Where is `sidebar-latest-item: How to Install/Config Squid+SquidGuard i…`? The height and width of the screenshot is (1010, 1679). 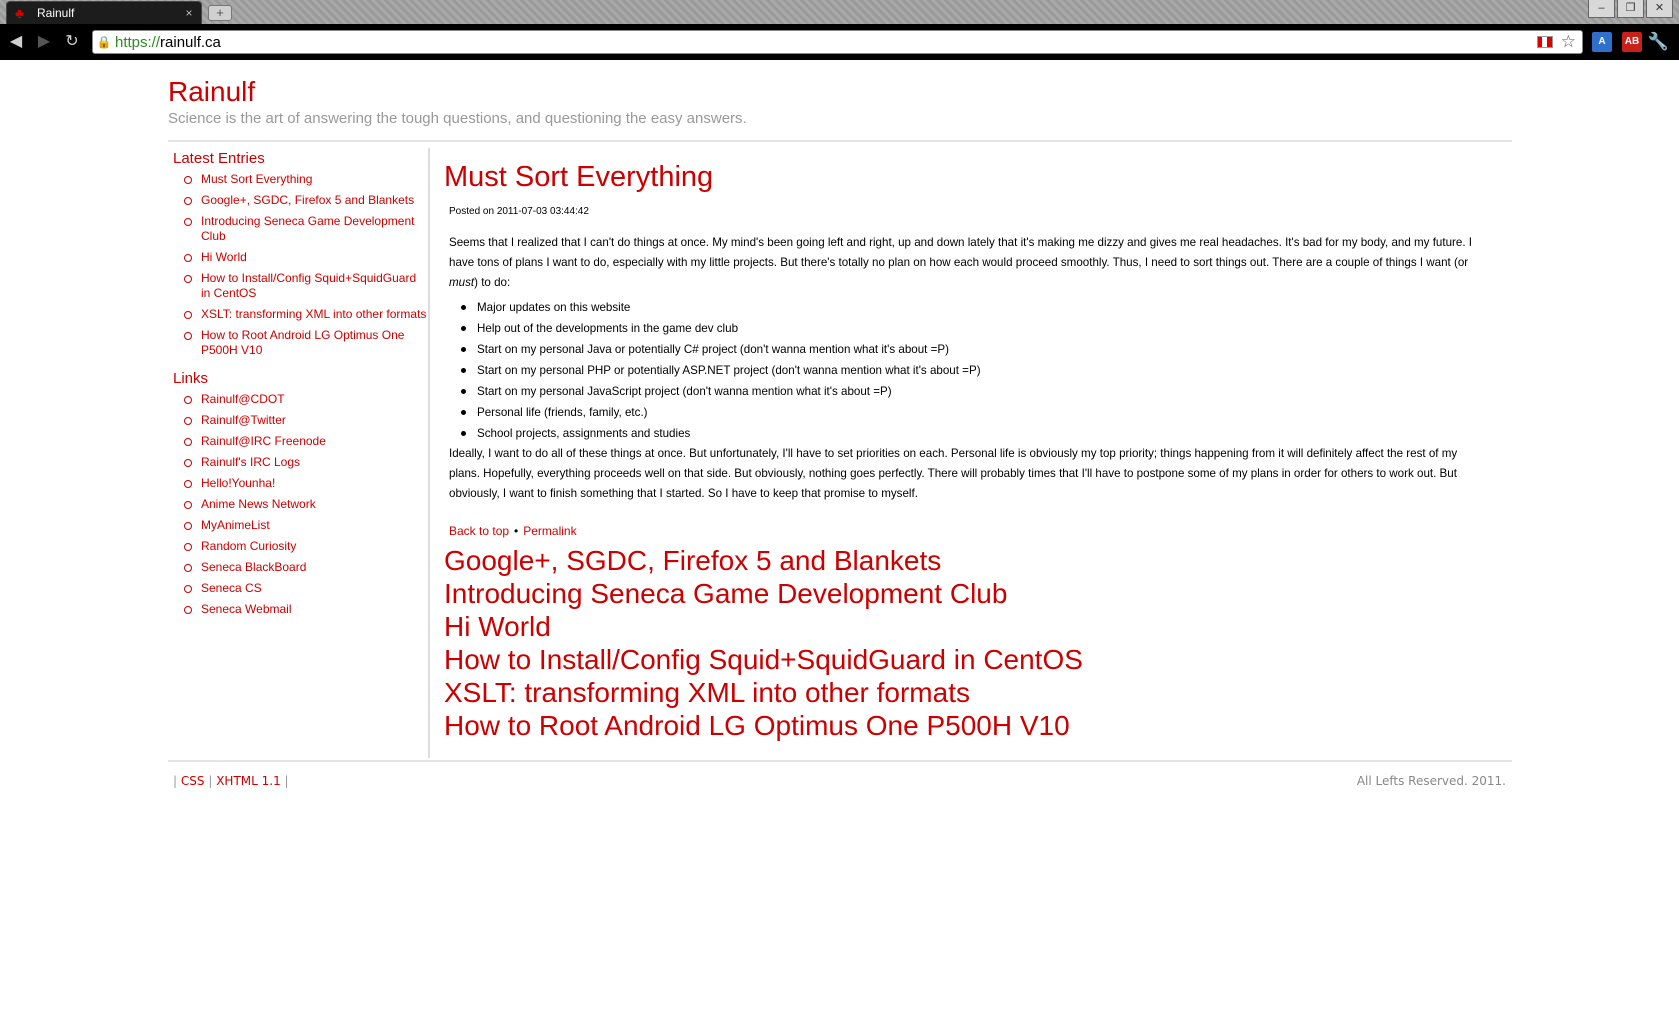 sidebar-latest-item: How to Install/Config Squid+SquidGuard i… is located at coordinates (305, 286).